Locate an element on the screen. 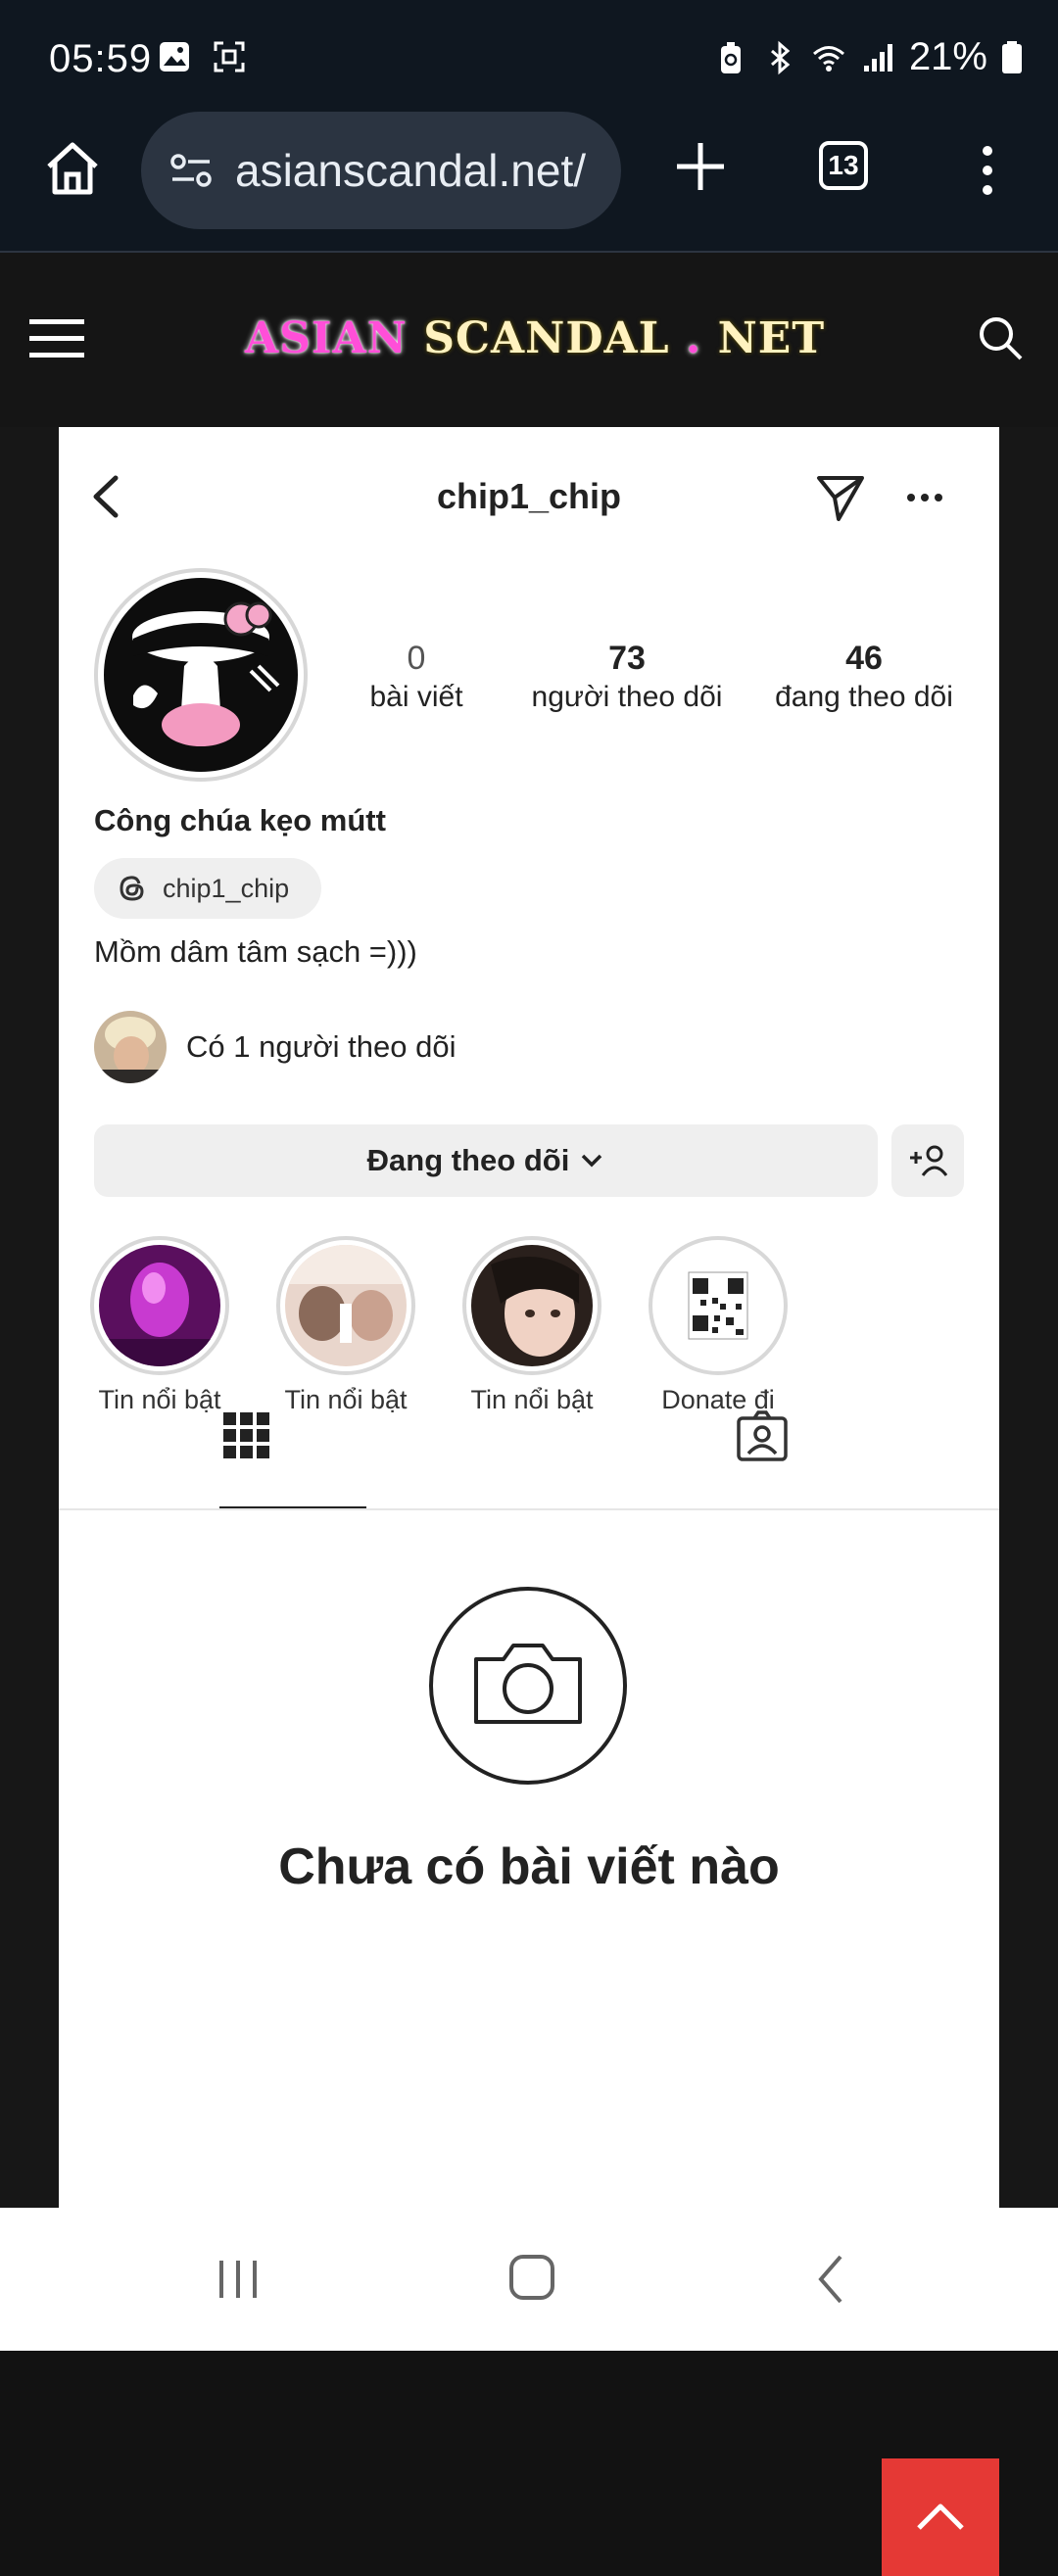  logo-part-scandal: SCANDAL is located at coordinates (546, 338).